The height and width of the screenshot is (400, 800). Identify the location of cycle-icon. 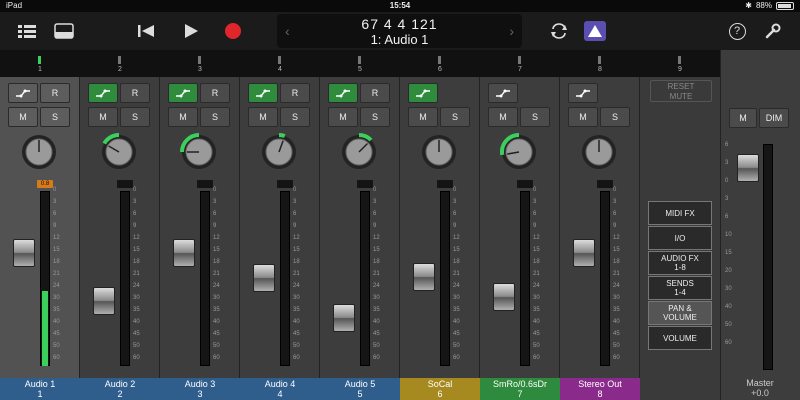
(559, 31).